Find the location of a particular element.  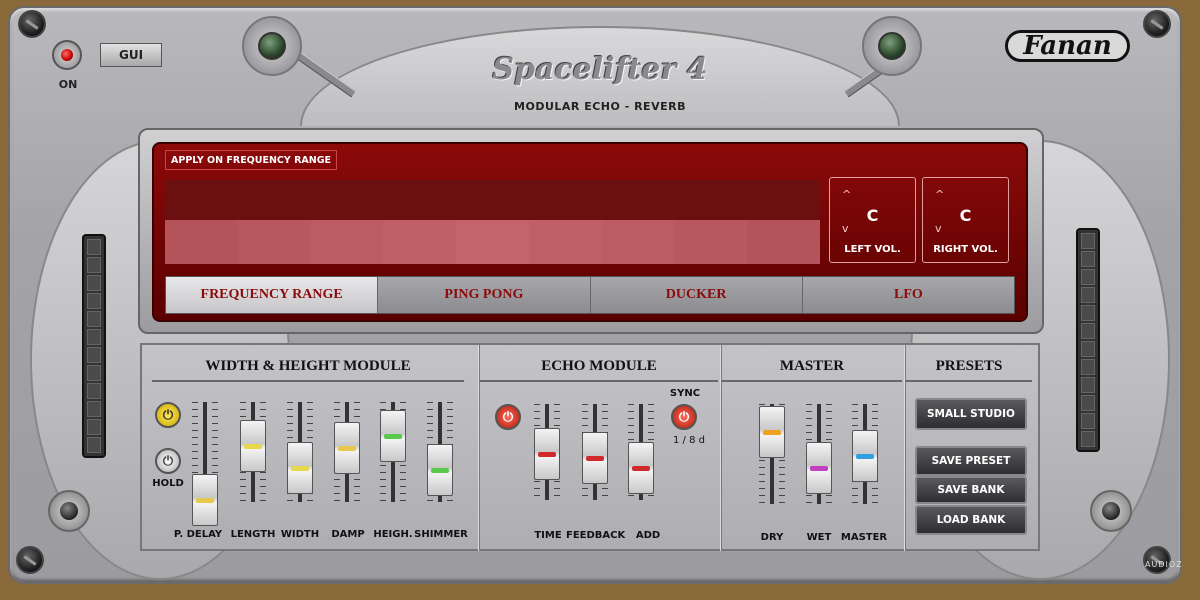

frequency-bands is located at coordinates (493, 242).